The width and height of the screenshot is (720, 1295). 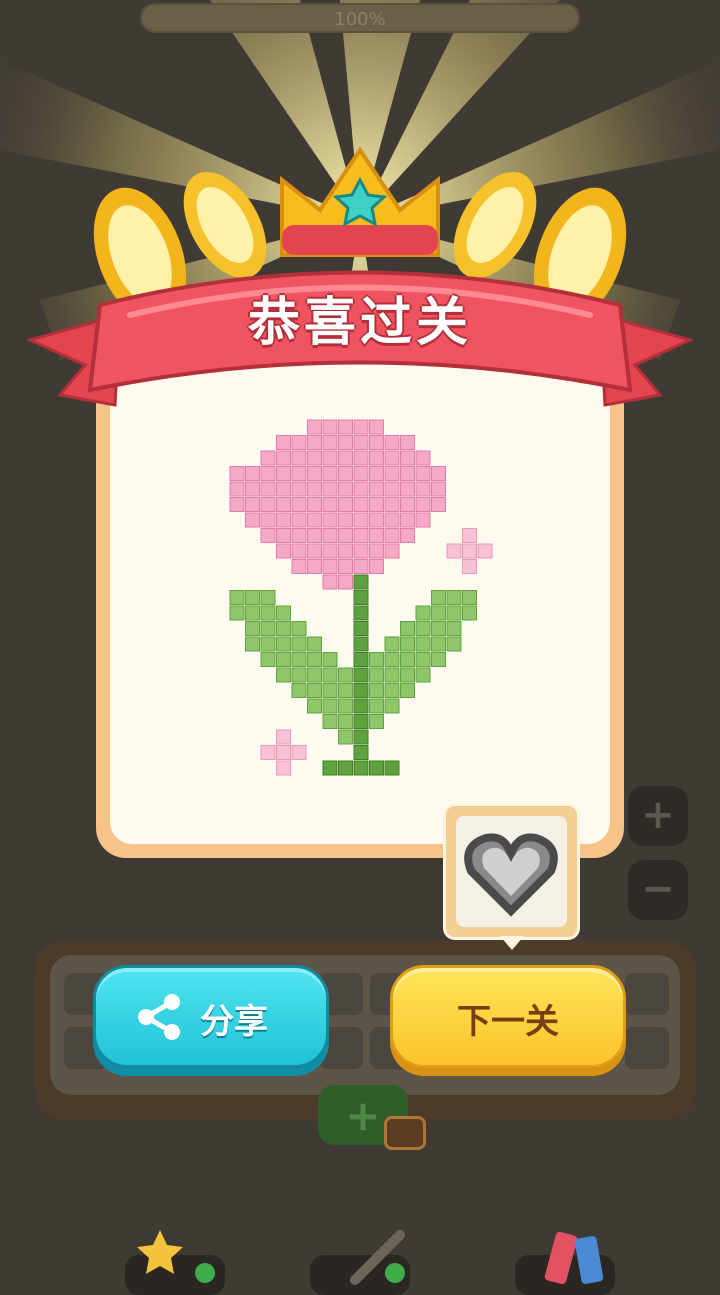 I want to click on pixel-heart-icon, so click(x=511, y=871).